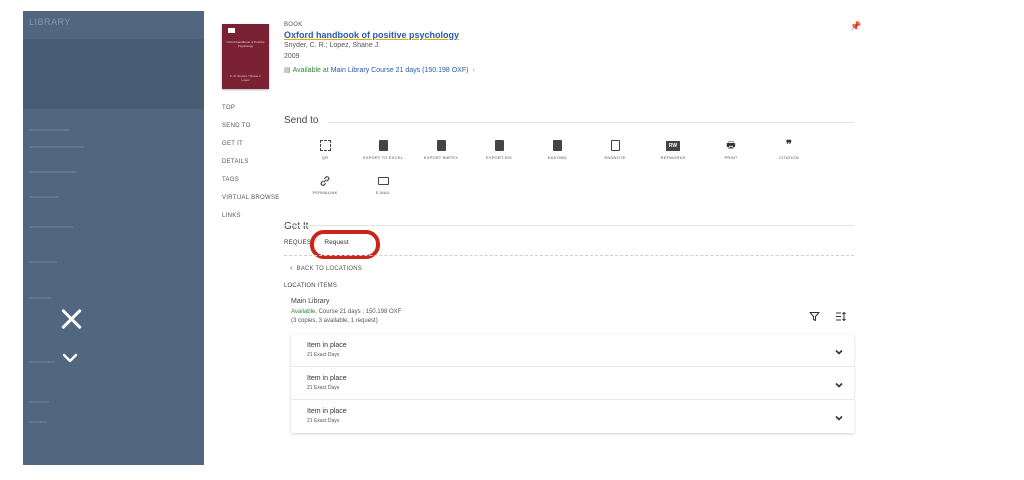 This screenshot has height=480, width=1024. What do you see at coordinates (291, 268) in the screenshot?
I see `chevron-left-icon: ‹` at bounding box center [291, 268].